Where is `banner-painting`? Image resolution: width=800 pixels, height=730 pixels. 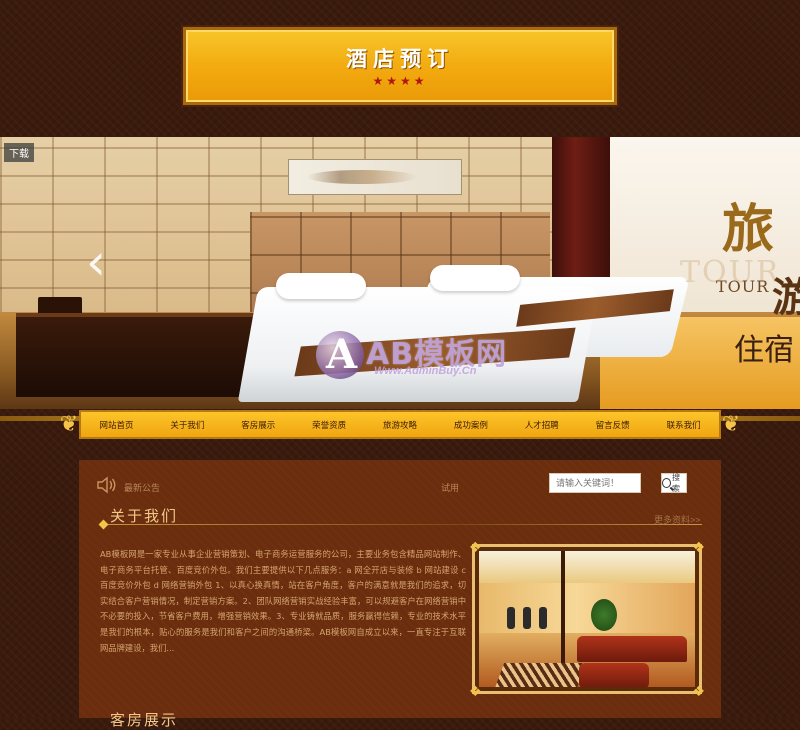 banner-painting is located at coordinates (375, 177).